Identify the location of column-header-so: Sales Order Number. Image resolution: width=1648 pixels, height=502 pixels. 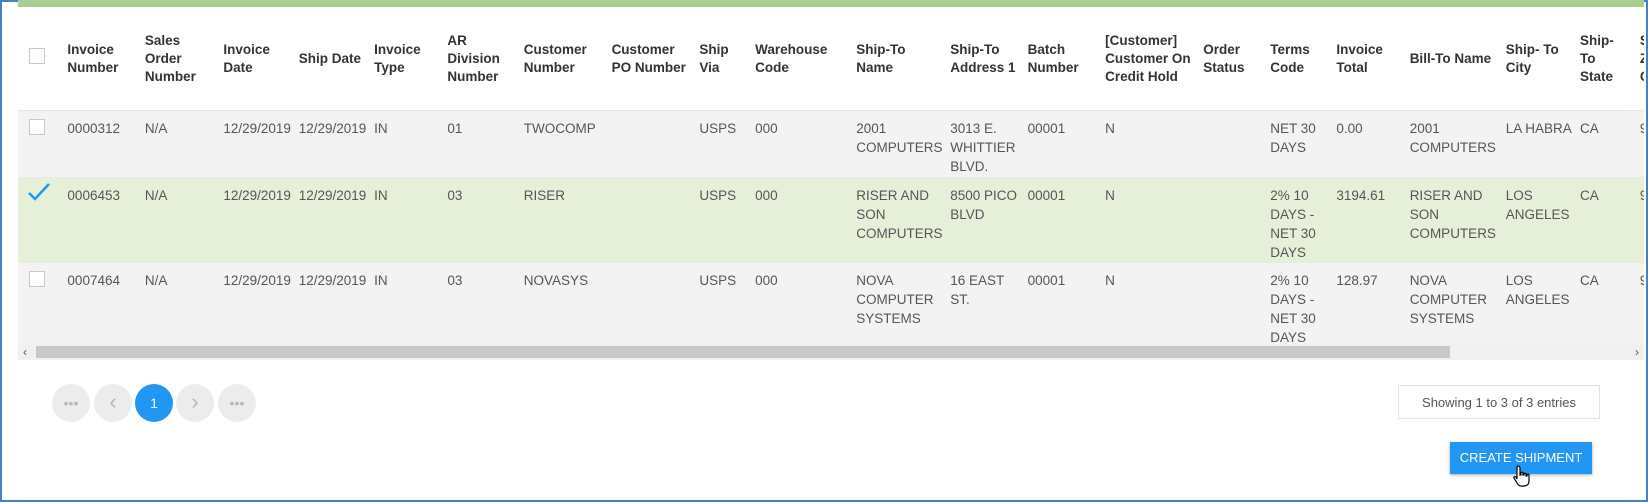
(180, 59).